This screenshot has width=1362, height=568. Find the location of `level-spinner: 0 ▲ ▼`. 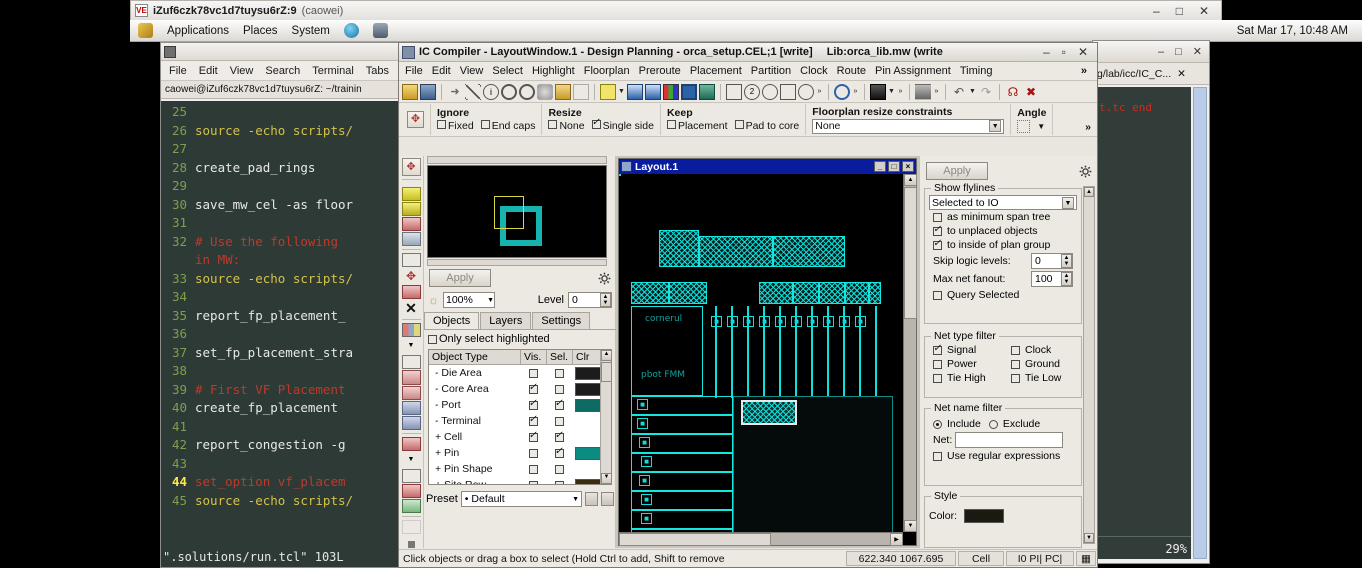

level-spinner: 0 ▲ ▼ is located at coordinates (590, 300).